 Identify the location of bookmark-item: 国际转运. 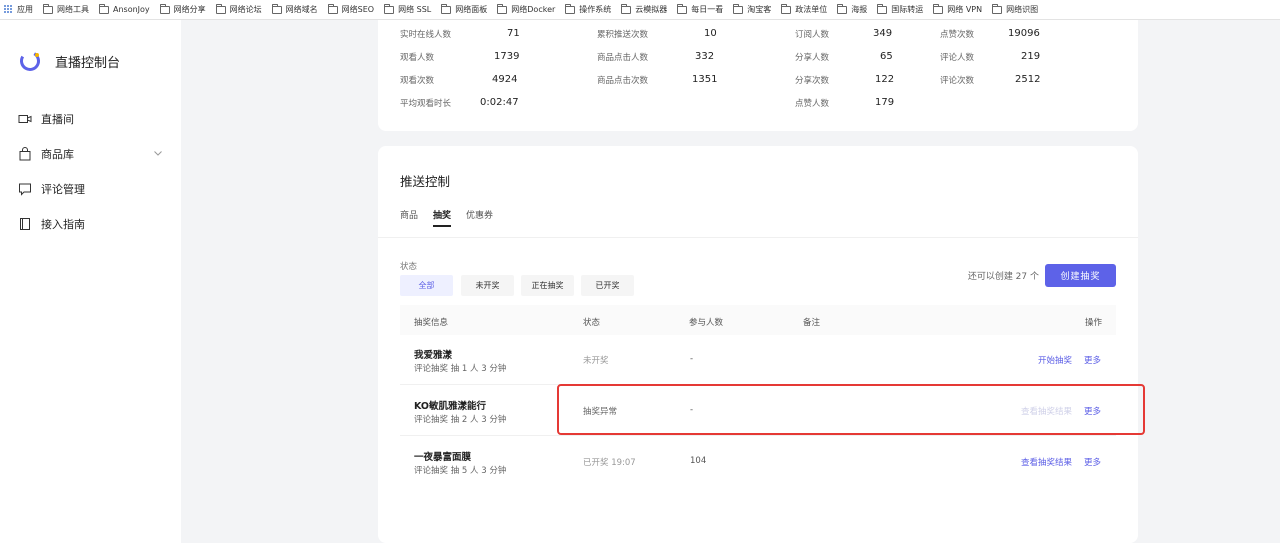
(900, 9).